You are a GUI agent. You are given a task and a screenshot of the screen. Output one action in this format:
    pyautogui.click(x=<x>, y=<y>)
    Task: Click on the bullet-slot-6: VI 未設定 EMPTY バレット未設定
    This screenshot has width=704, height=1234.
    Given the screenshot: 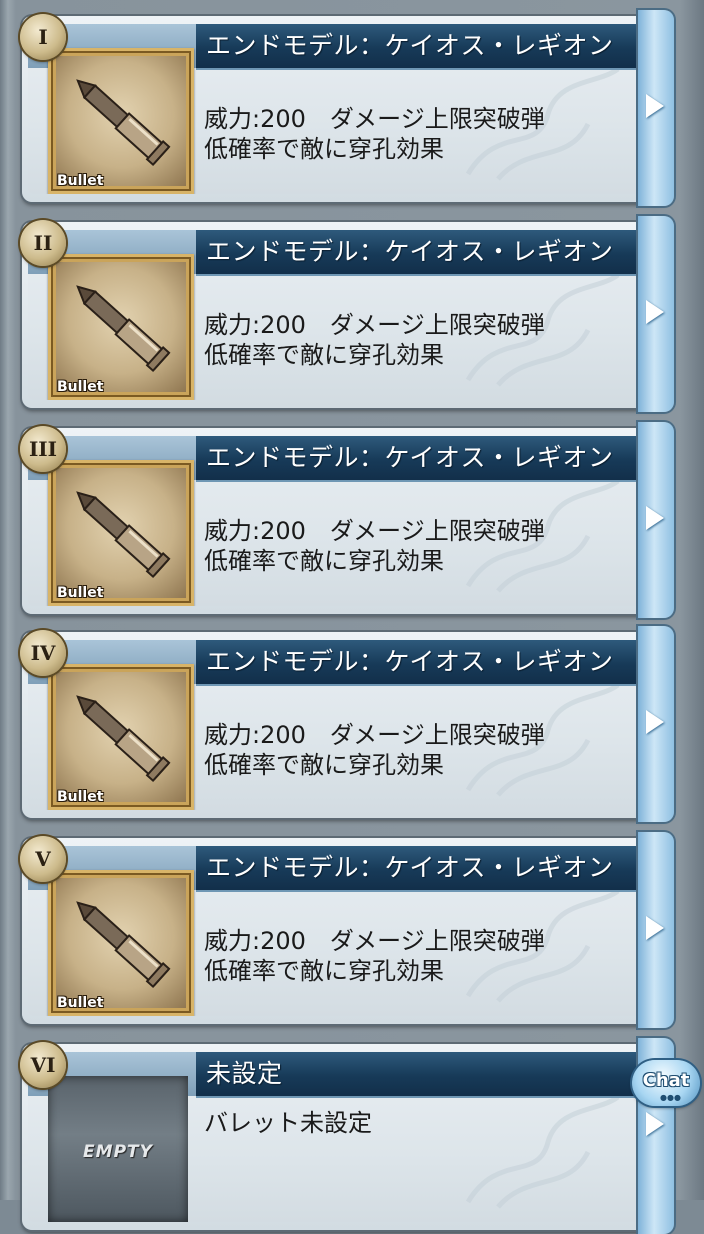 What is the action you would take?
    pyautogui.click(x=347, y=1136)
    